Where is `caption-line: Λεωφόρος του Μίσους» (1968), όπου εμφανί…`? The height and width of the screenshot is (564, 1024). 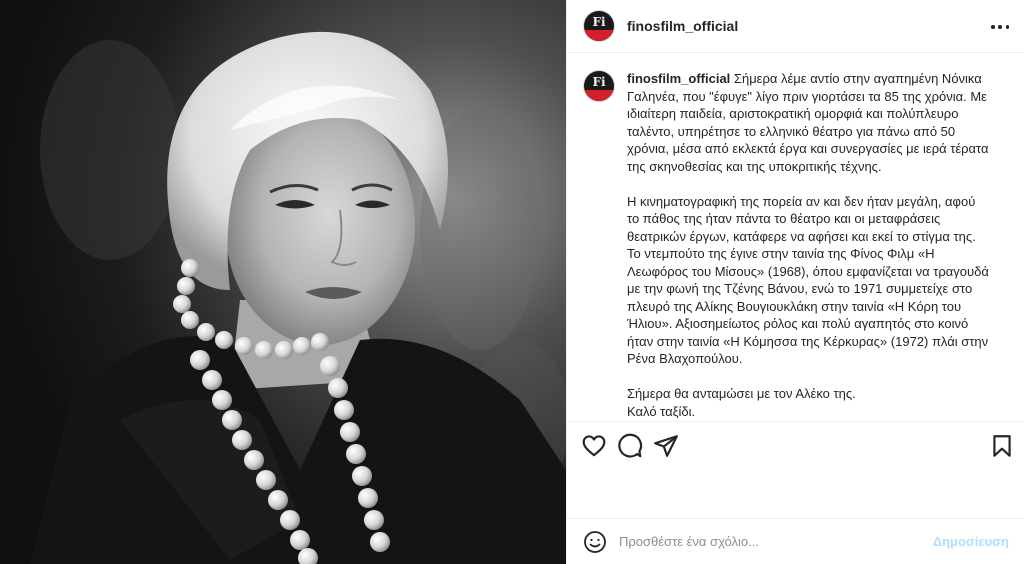 caption-line: Λεωφόρος του Μίσους» (1968), όπου εμφανί… is located at coordinates (808, 271).